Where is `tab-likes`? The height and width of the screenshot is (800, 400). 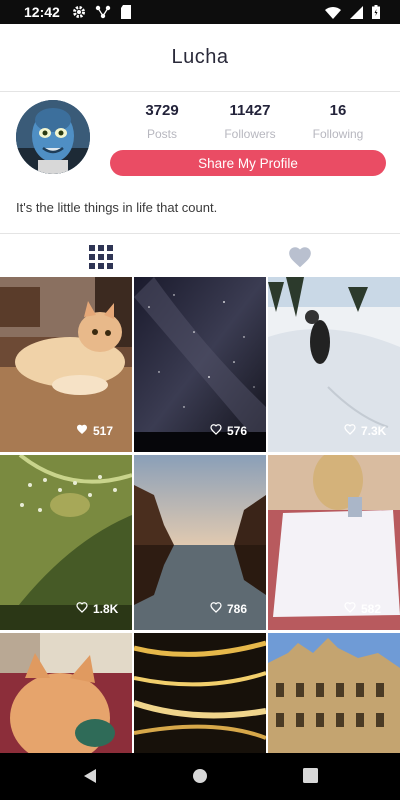 tab-likes is located at coordinates (300, 257).